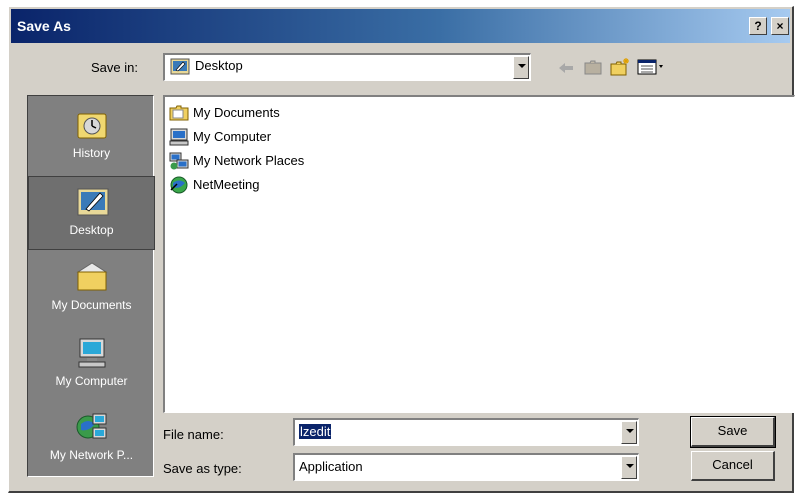 This screenshot has width=796, height=498. Describe the element at coordinates (331, 466) in the screenshot. I see `save-as-type-value: Application` at that location.